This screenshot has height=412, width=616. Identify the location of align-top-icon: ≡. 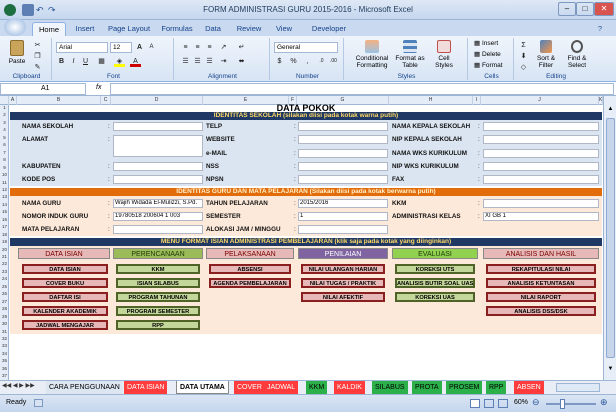
(185, 47).